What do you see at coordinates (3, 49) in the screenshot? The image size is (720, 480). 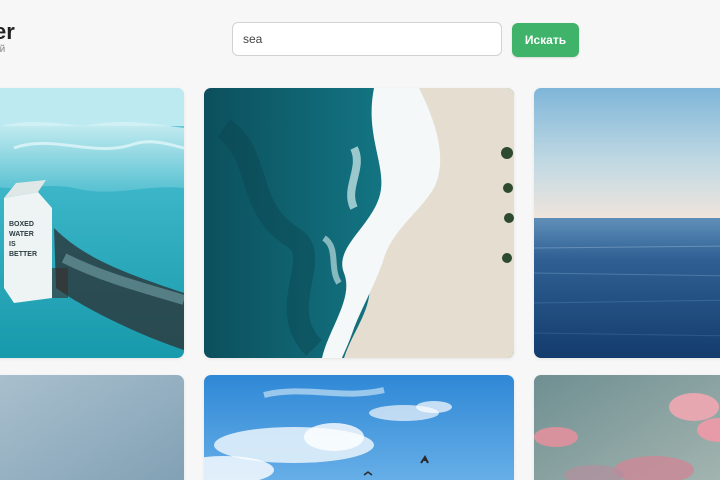 I see `logo-subtitle: ий` at bounding box center [3, 49].